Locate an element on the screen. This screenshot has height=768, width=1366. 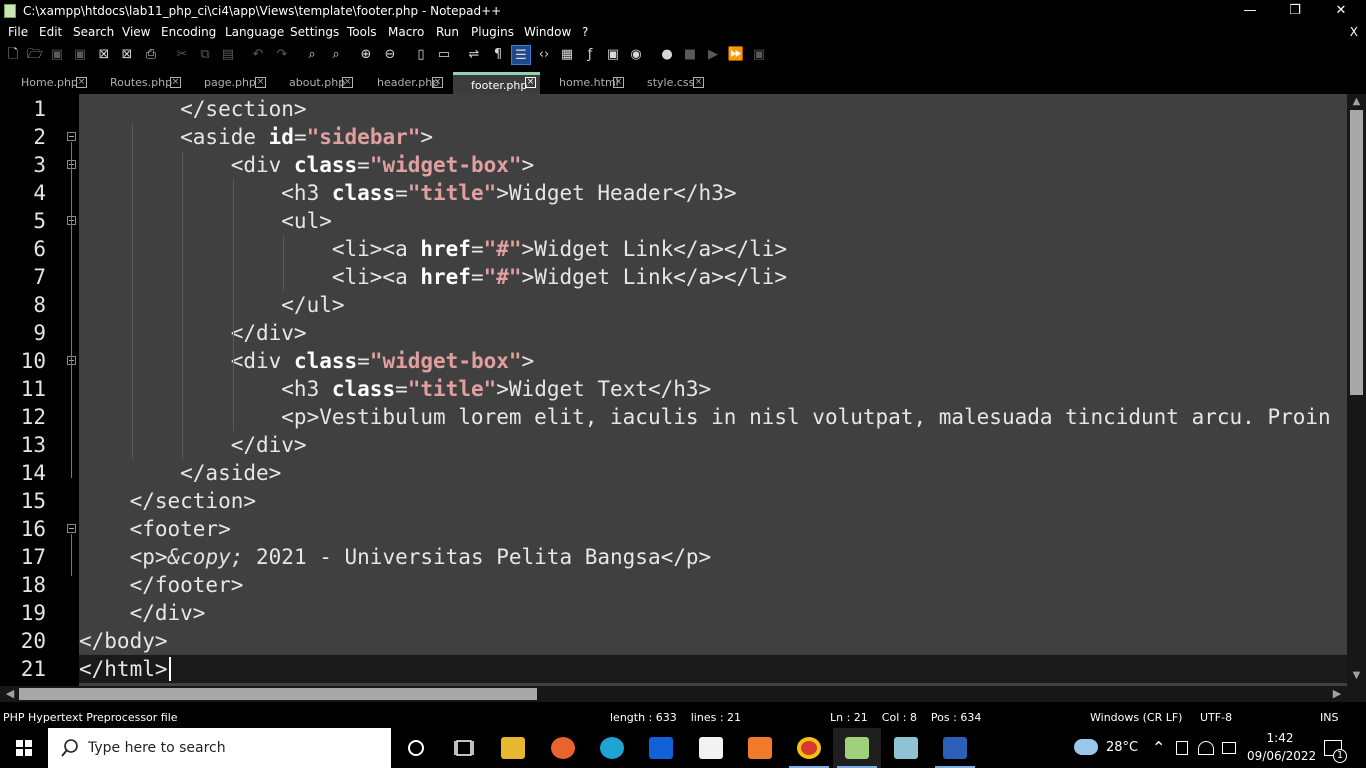
code-line: <footer> is located at coordinates (713, 529).